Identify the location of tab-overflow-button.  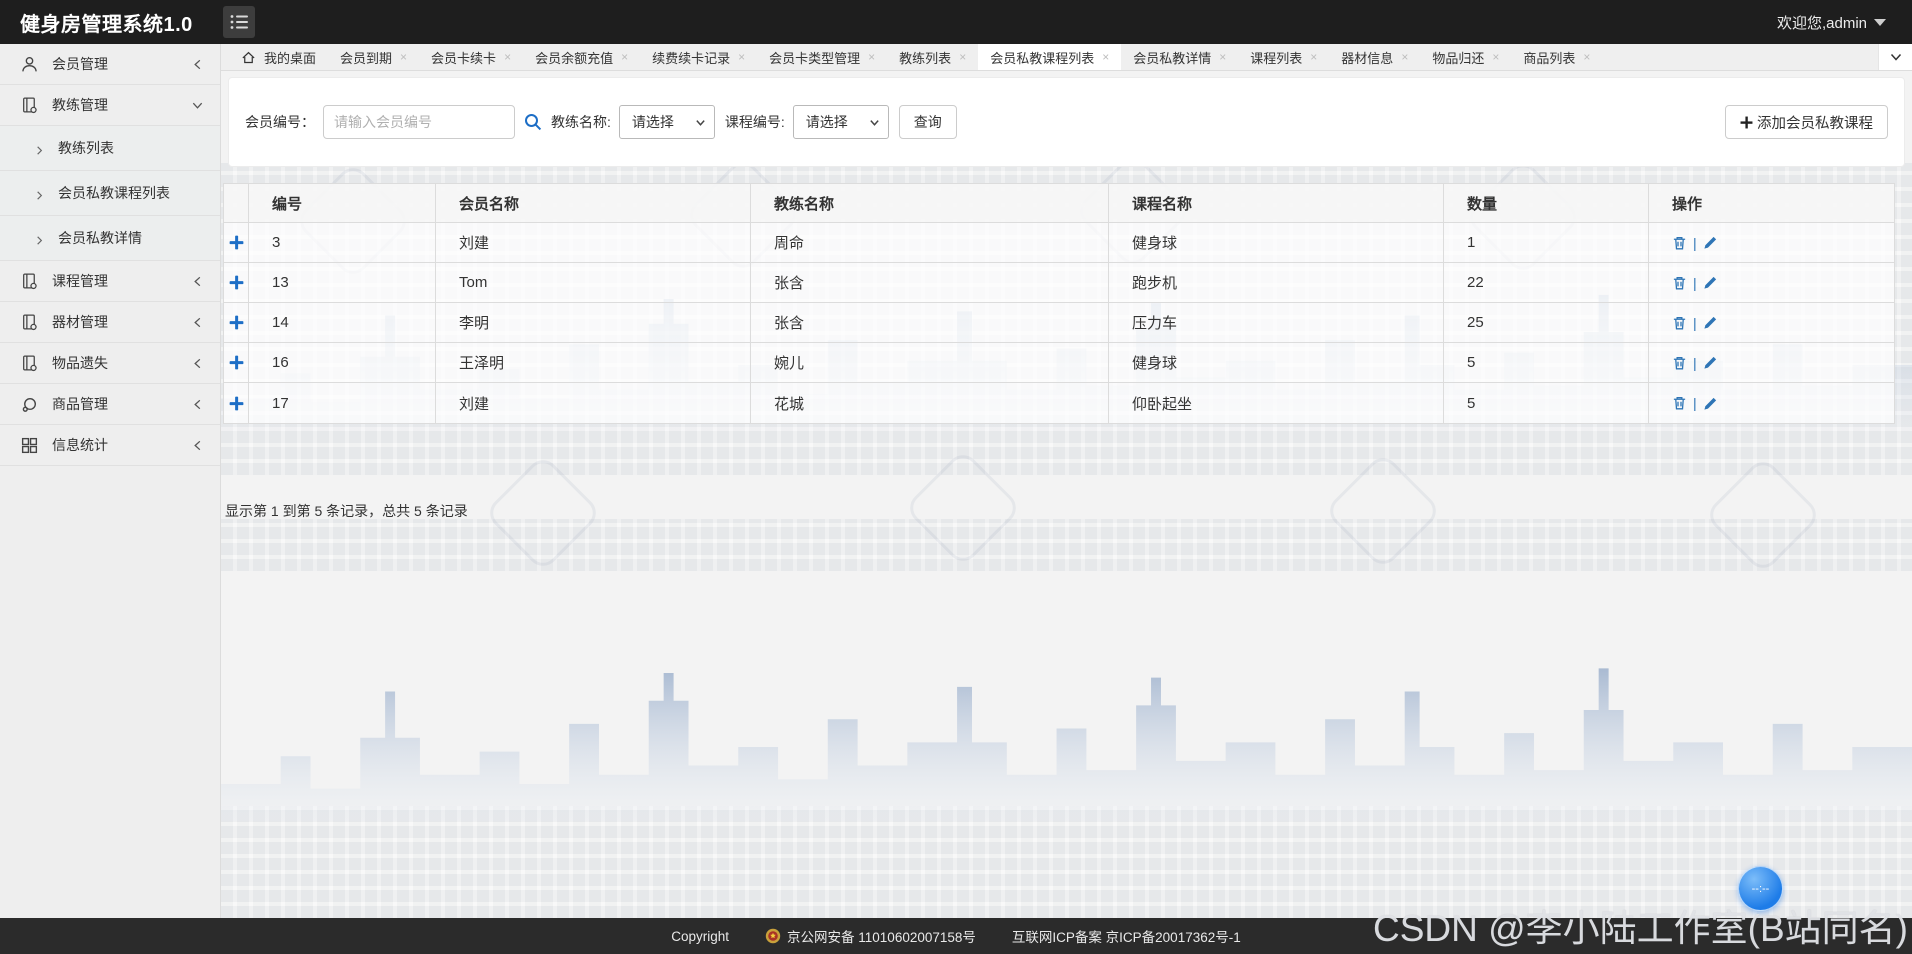
(1895, 57).